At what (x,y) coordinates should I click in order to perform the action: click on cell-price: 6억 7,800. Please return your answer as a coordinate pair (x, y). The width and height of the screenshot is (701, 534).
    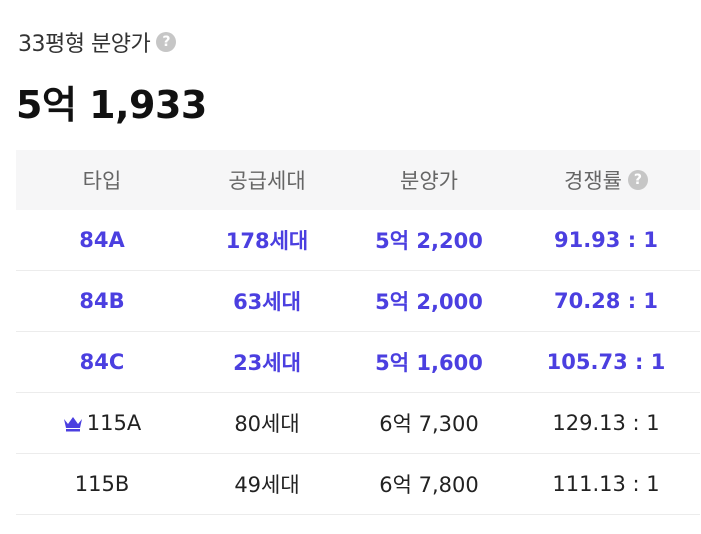
    Looking at the image, I should click on (429, 484).